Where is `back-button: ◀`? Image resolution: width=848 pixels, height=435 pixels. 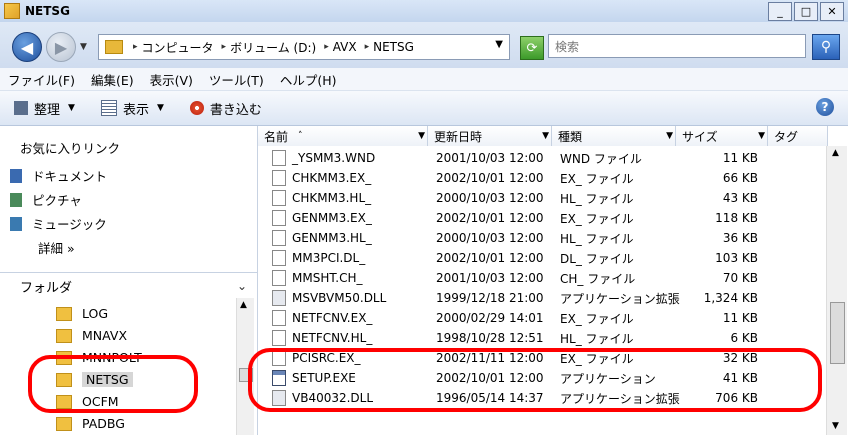 back-button: ◀ is located at coordinates (27, 47).